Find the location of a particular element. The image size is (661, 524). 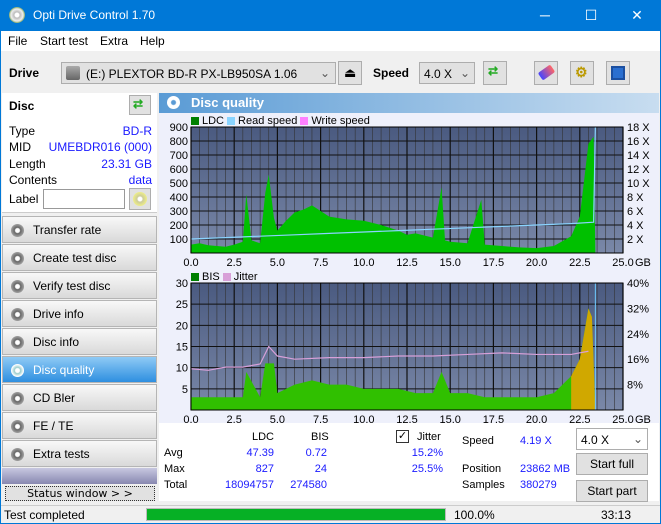

nav-transfer-rate: Transfer rate is located at coordinates (79, 229).